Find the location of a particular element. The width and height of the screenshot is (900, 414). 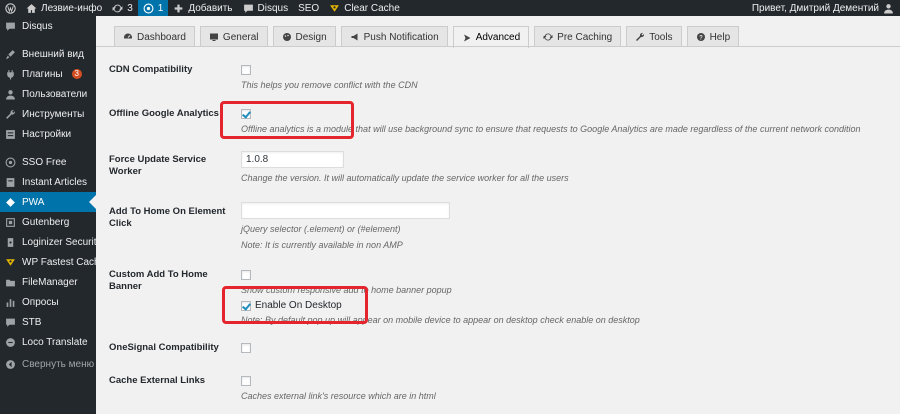

sidebar-item-label: FileManager is located at coordinates (50, 282).